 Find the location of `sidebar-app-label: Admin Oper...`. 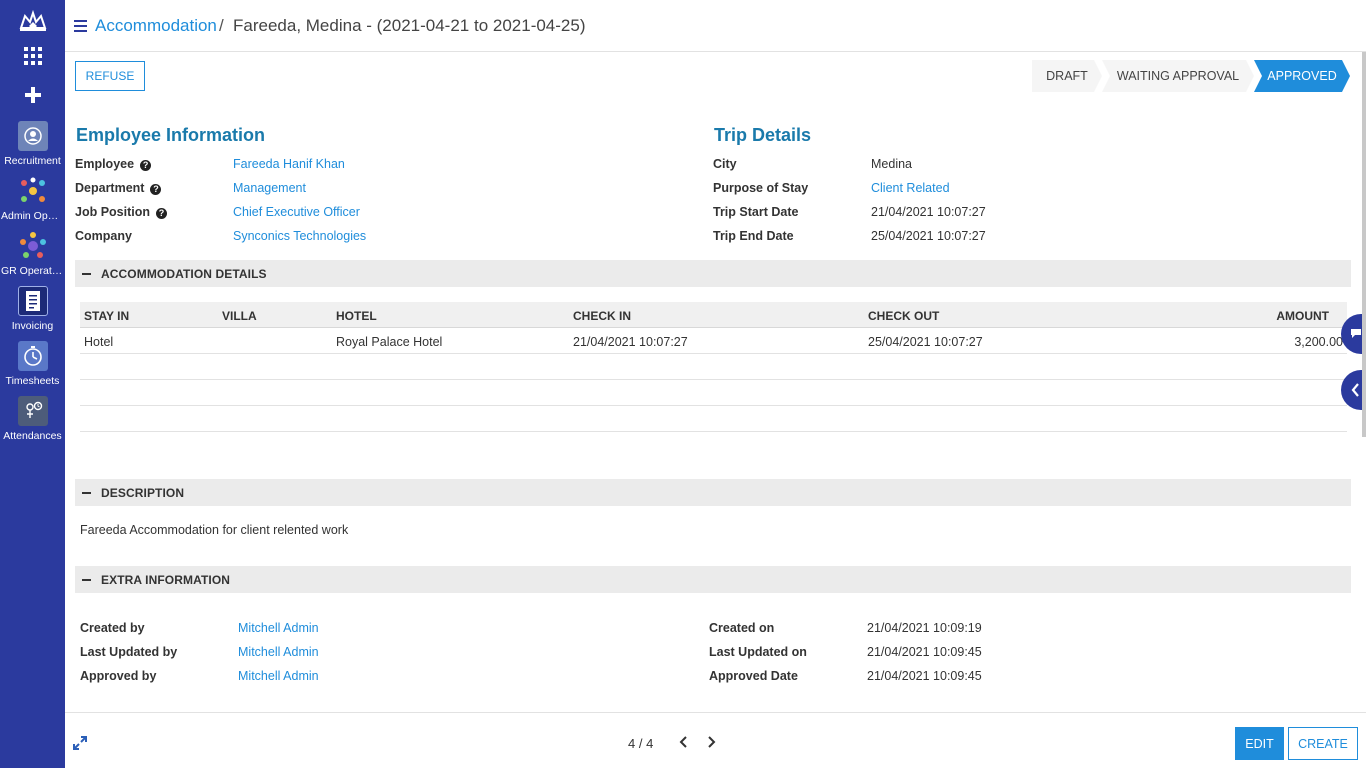

sidebar-app-label: Admin Oper... is located at coordinates (33, 216).